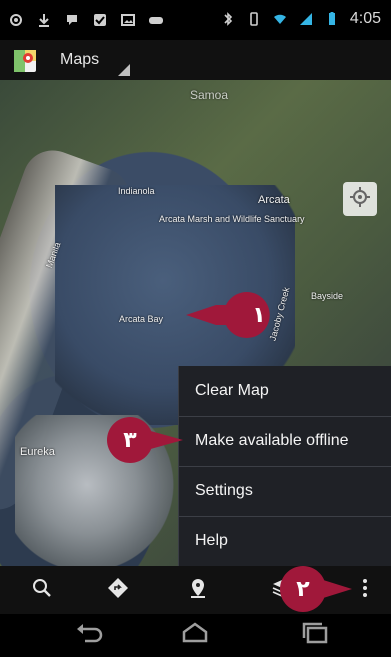  What do you see at coordinates (365, 18) in the screenshot?
I see `status-time: 4:05` at bounding box center [365, 18].